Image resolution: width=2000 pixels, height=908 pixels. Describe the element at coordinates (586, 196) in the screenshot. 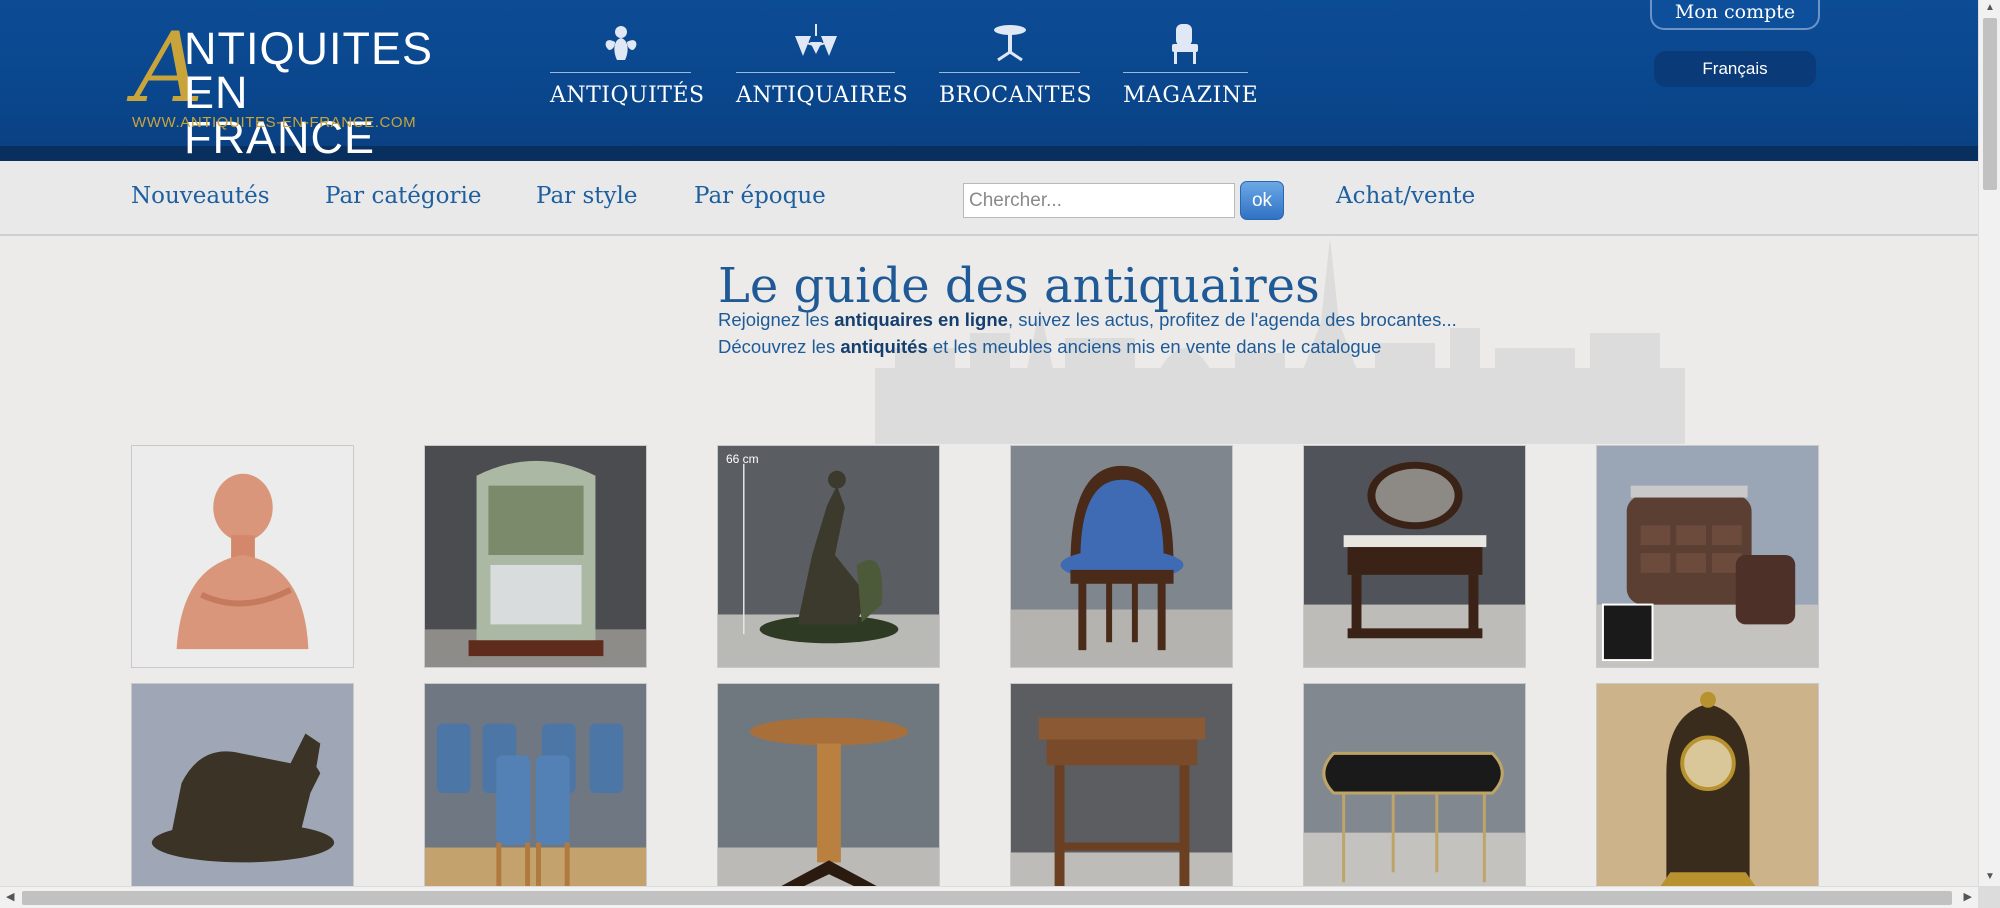

I see `subnav-par-style: Par style` at that location.